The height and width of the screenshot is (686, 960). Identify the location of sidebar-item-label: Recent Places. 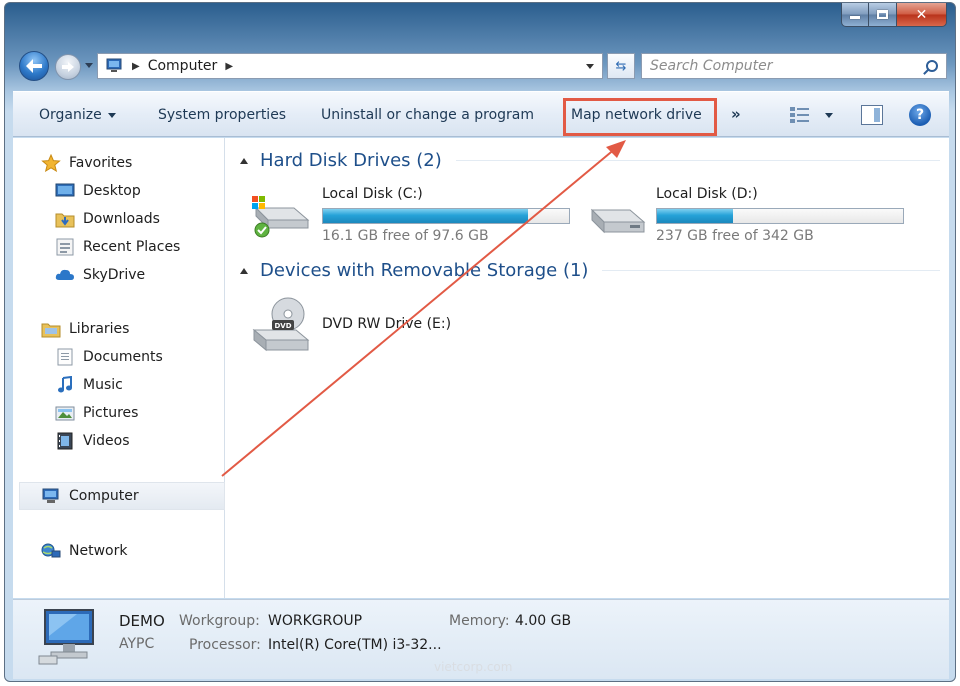
(132, 247).